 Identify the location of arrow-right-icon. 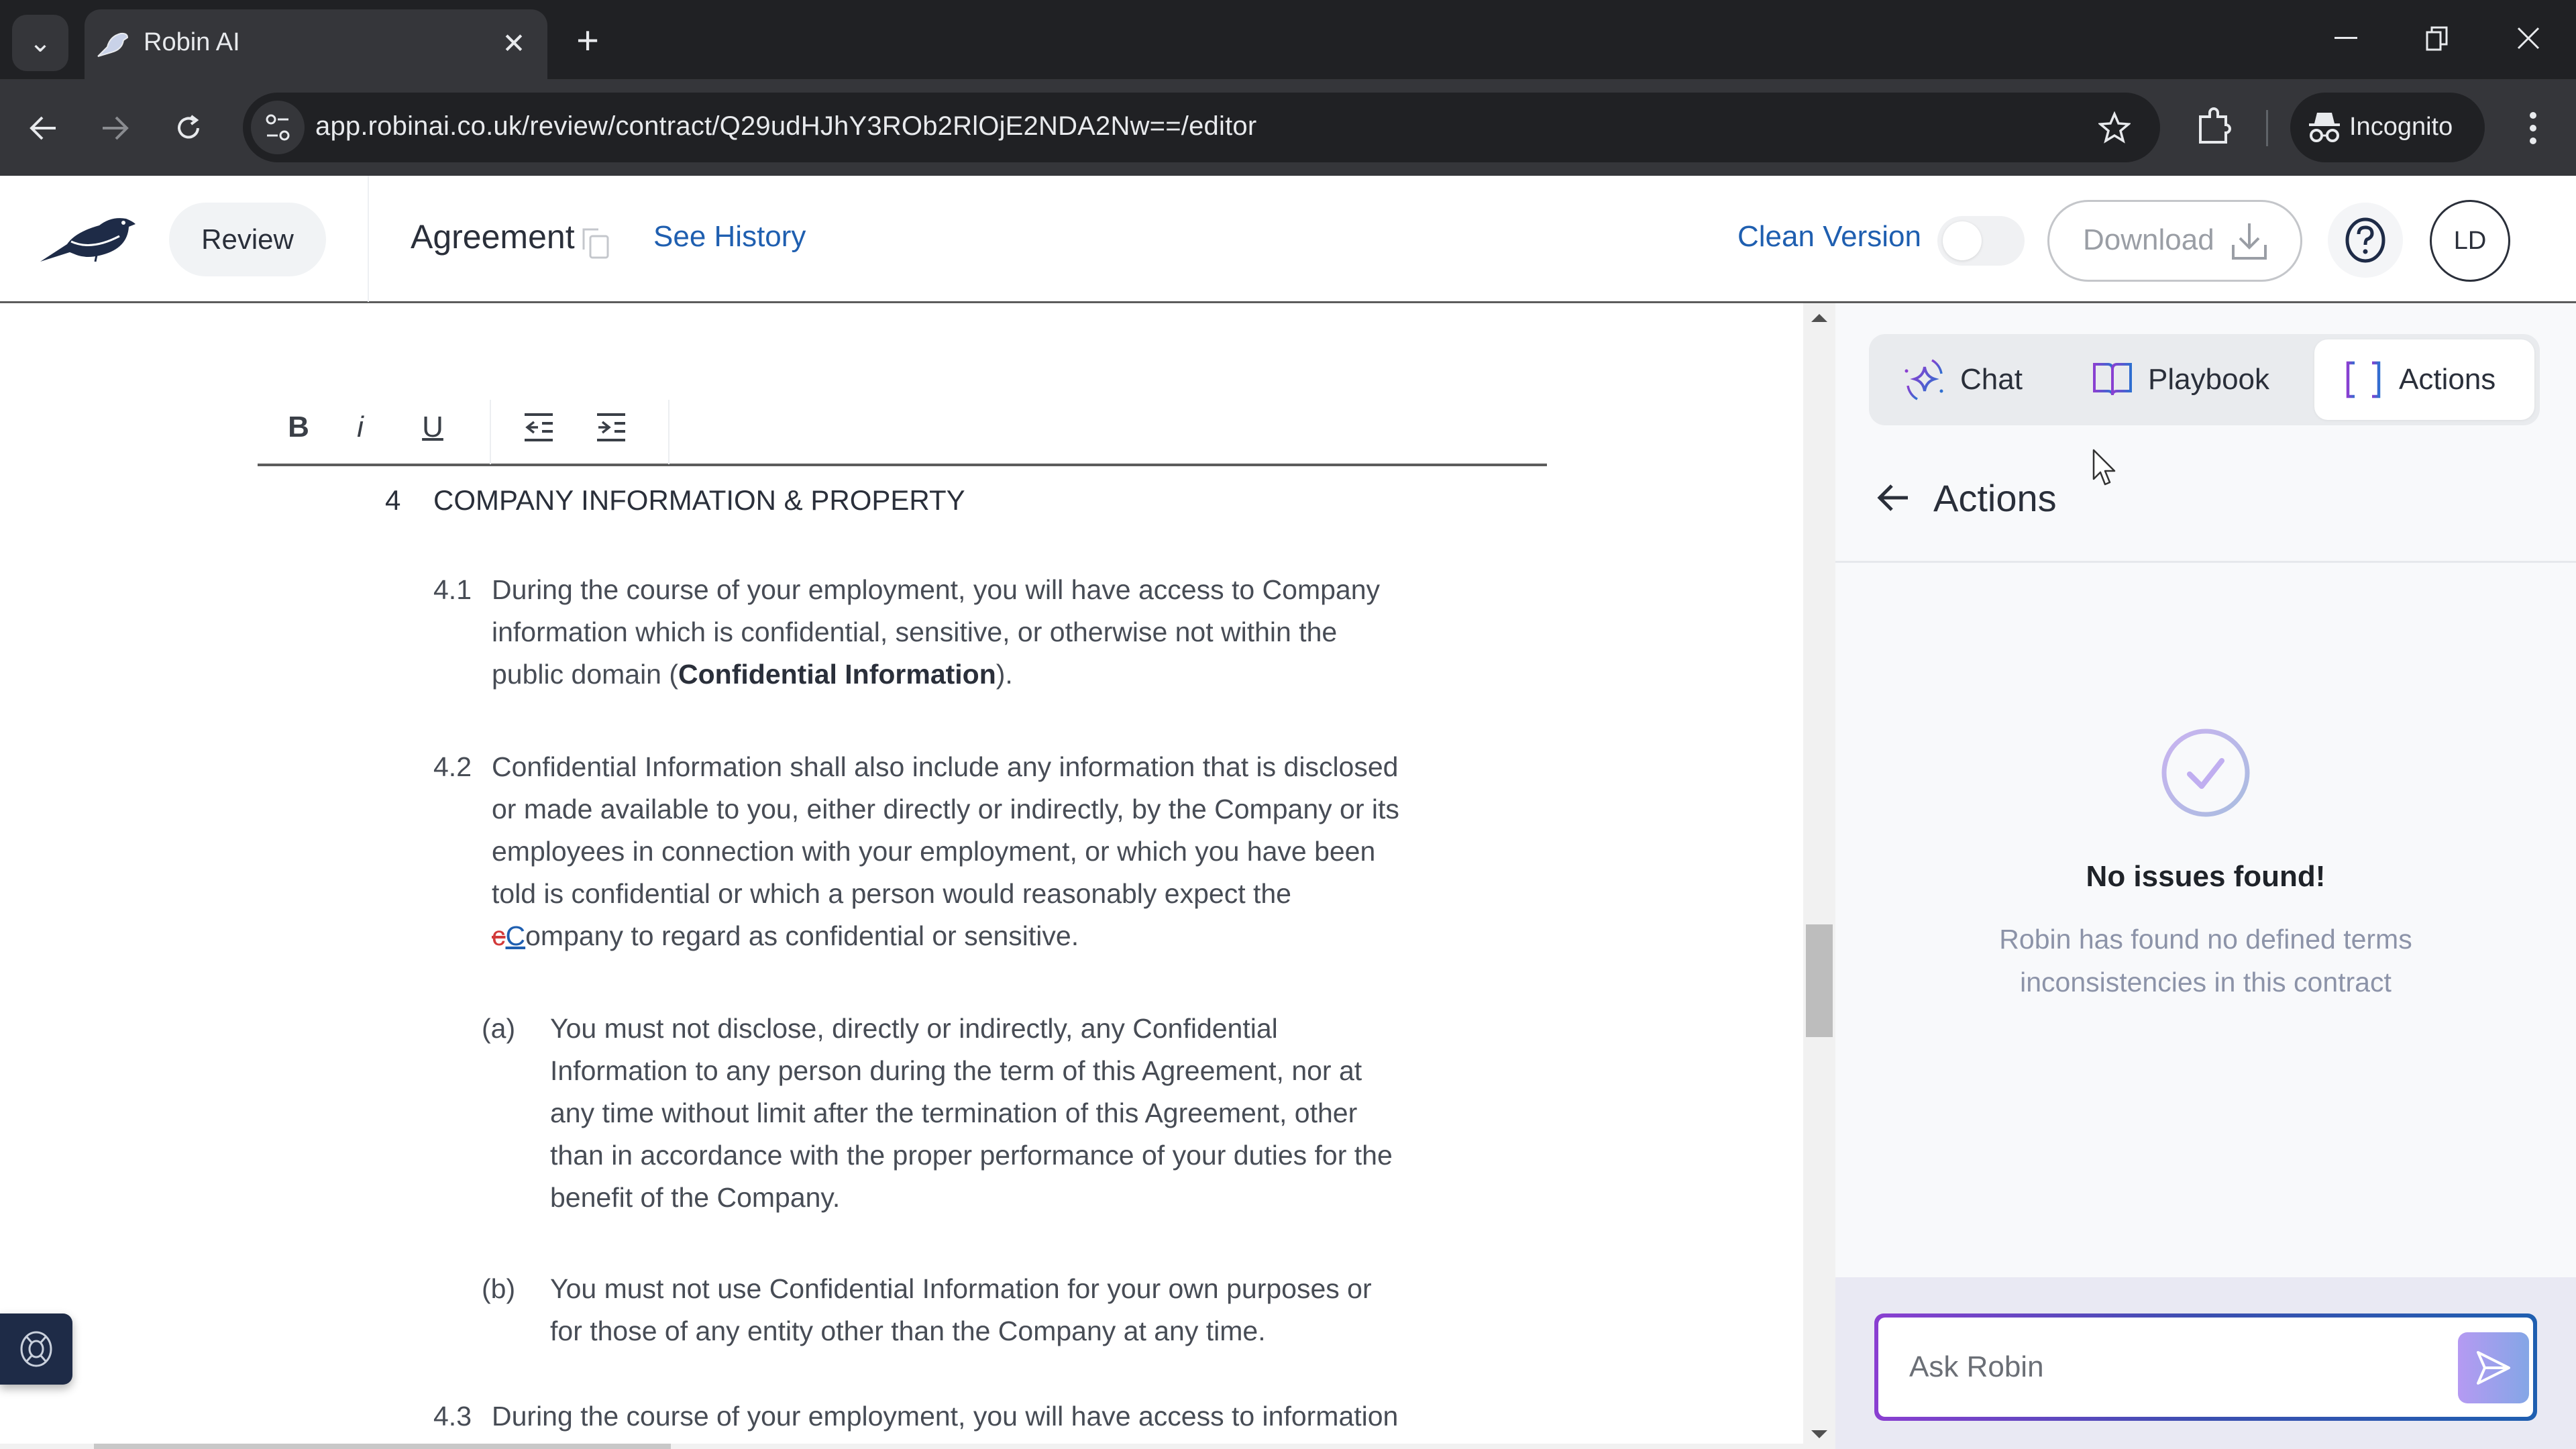
(116, 128).